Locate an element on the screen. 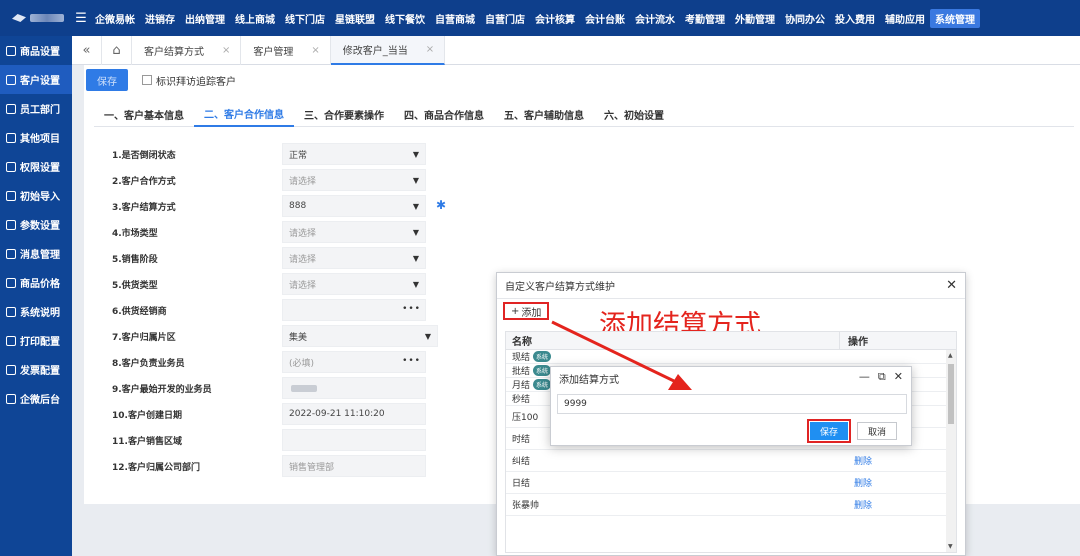 The width and height of the screenshot is (1080, 556). sidebar-item: 企微后台 is located at coordinates (36, 398).